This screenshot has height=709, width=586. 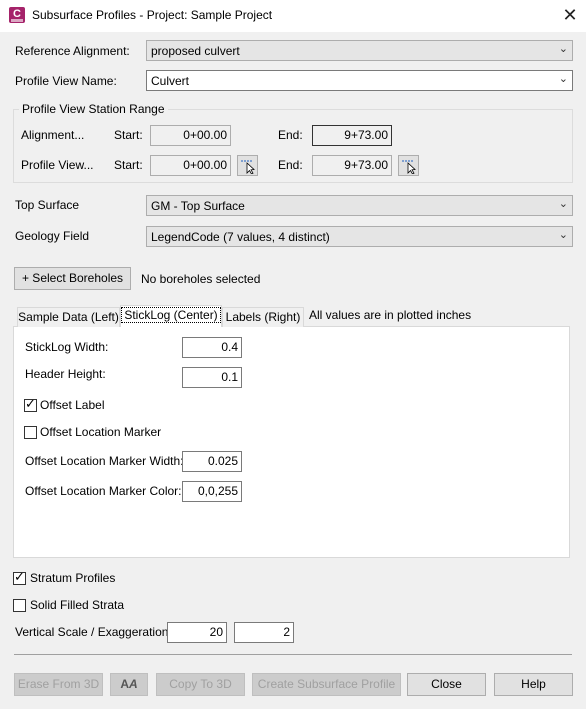 I want to click on text-style-aa-icon: AA, so click(x=129, y=684).